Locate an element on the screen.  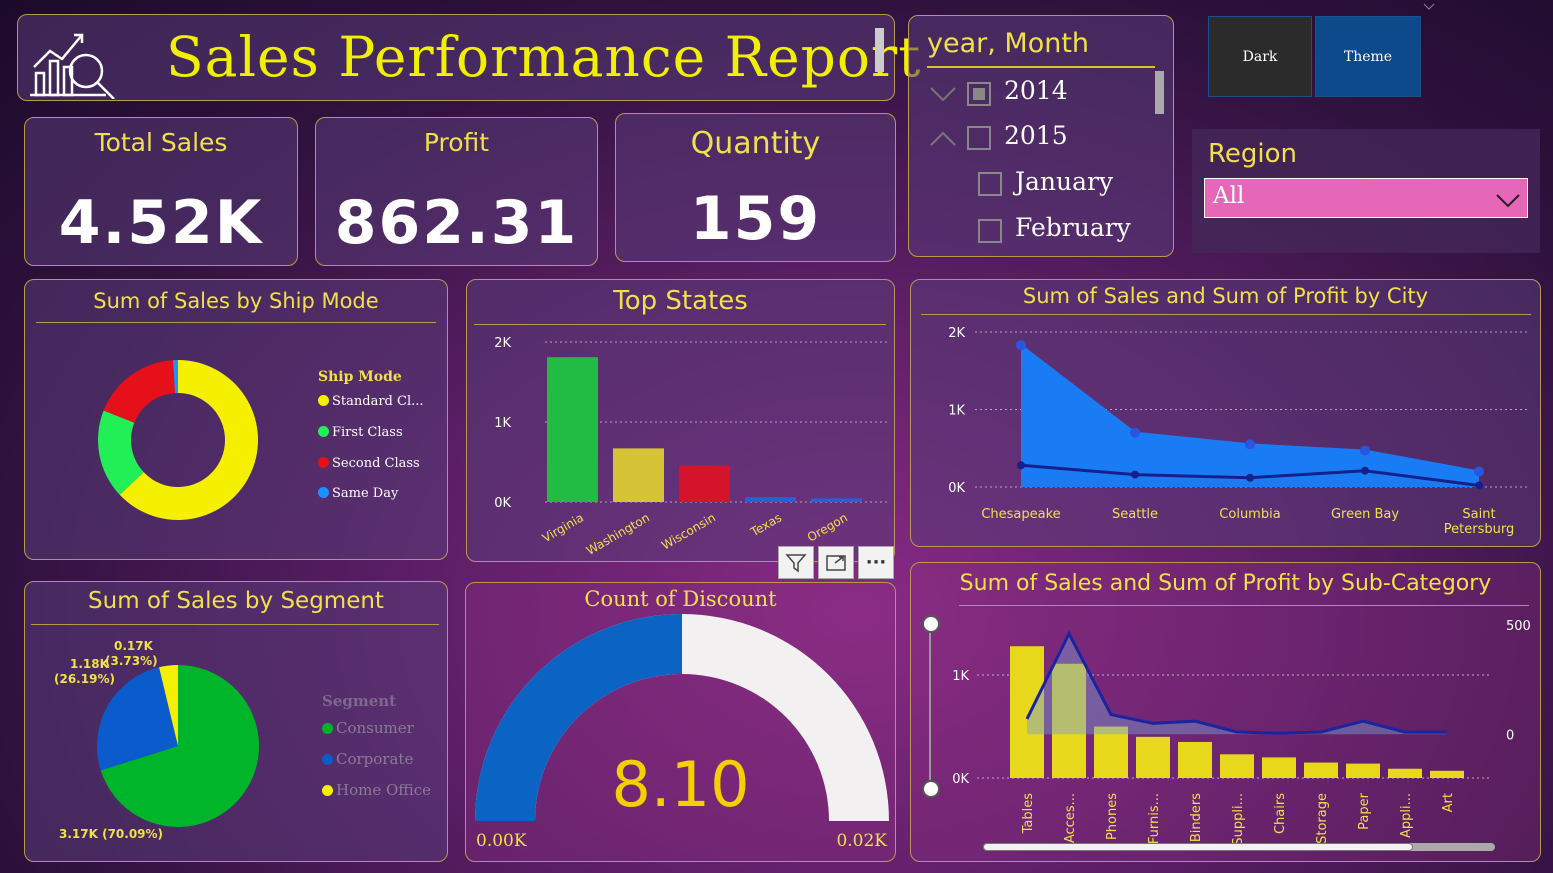
discount-card: Count of Discount 8.10 0.00K 0.02K is located at coordinates (680, 722).